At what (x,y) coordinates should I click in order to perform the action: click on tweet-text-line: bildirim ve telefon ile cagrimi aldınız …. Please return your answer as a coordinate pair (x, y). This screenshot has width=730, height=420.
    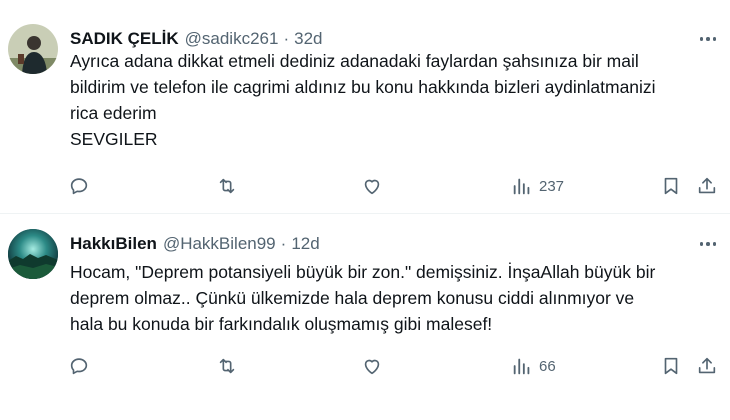
    Looking at the image, I should click on (363, 87).